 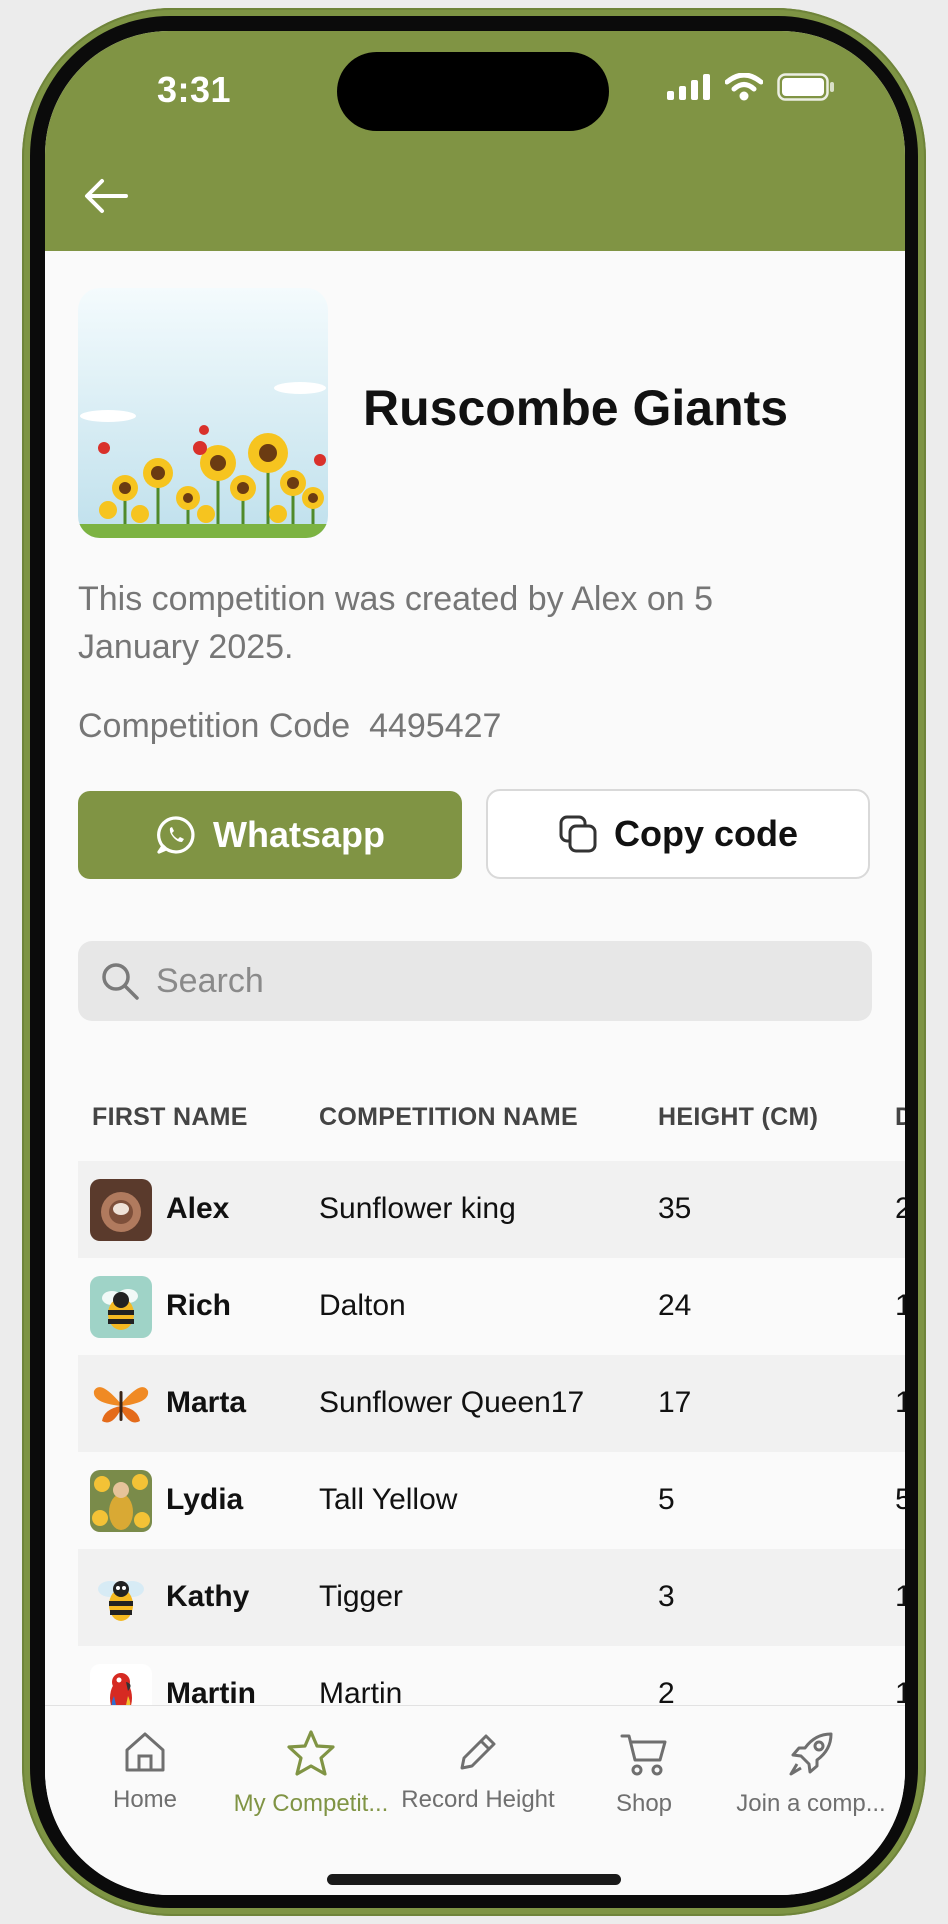 What do you see at coordinates (199, 1305) in the screenshot?
I see `first-name-cell: Rich` at bounding box center [199, 1305].